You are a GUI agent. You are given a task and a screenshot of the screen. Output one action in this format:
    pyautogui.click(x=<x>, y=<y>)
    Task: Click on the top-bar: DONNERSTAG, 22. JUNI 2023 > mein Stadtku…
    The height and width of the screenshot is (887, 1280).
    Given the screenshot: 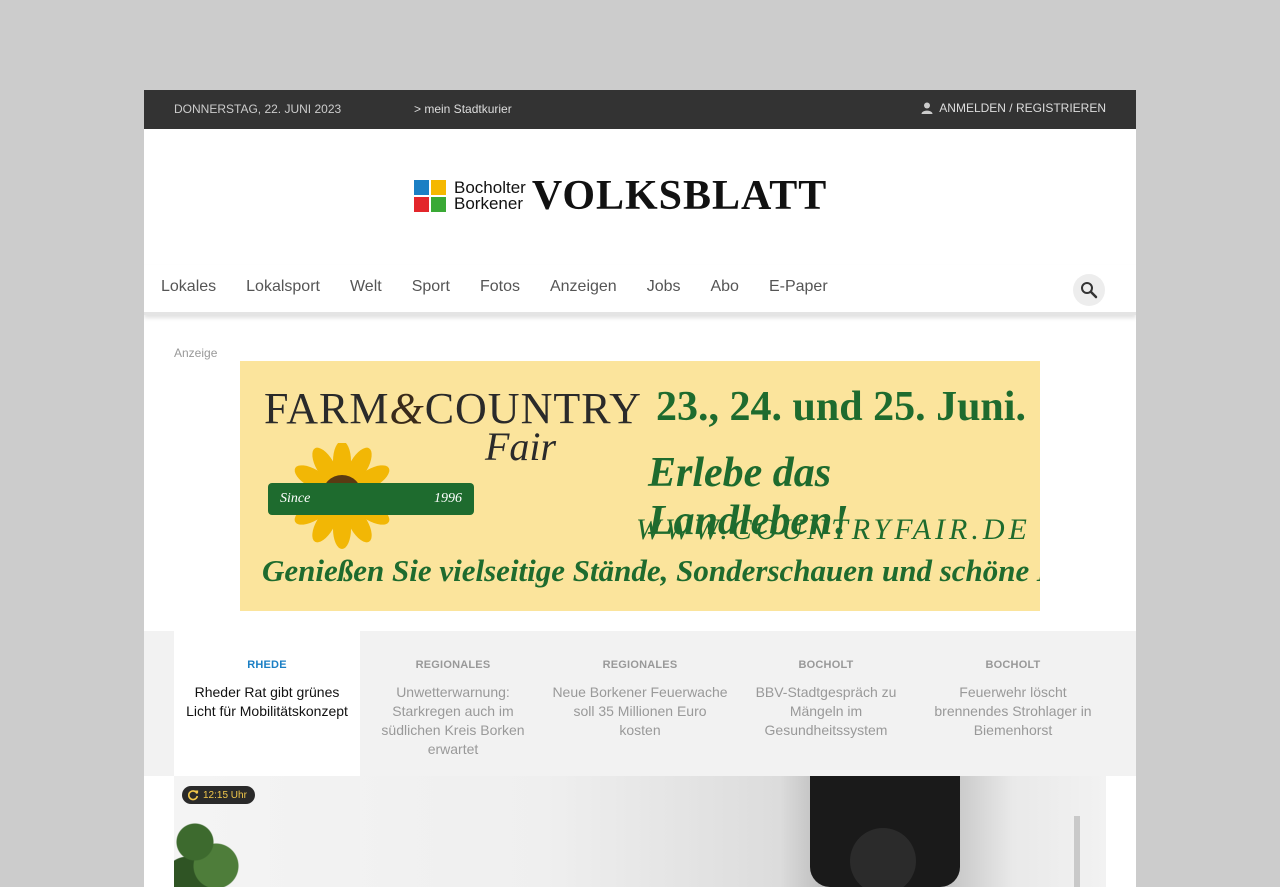 What is the action you would take?
    pyautogui.click(x=640, y=109)
    